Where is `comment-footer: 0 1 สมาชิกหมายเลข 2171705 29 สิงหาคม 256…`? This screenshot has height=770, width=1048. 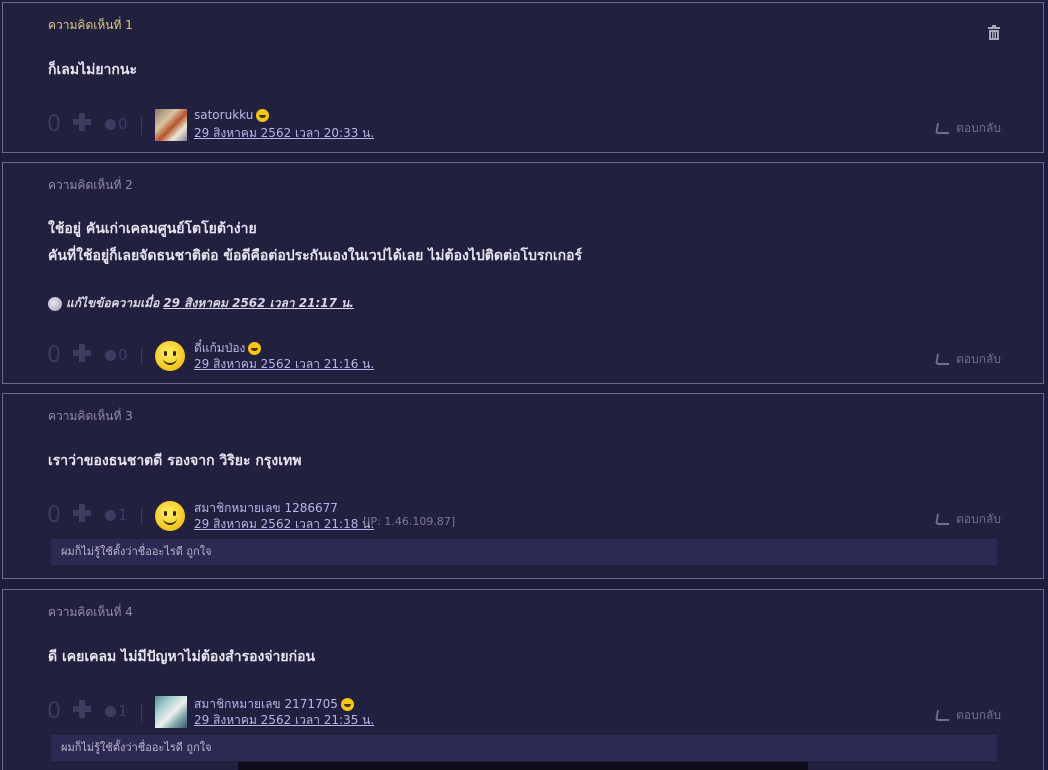
comment-footer: 0 1 สมาชิกหมายเลข 2171705 29 สิงหาคม 256… is located at coordinates (523, 714).